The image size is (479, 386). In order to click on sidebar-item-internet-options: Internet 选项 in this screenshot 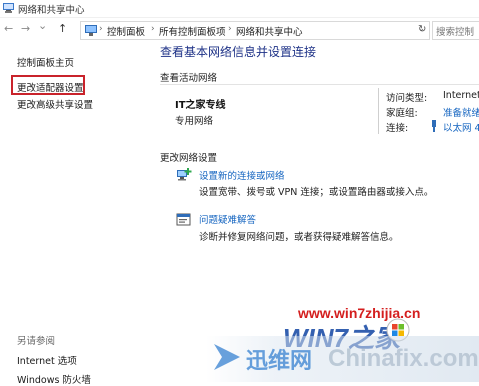, I will do `click(47, 360)`.